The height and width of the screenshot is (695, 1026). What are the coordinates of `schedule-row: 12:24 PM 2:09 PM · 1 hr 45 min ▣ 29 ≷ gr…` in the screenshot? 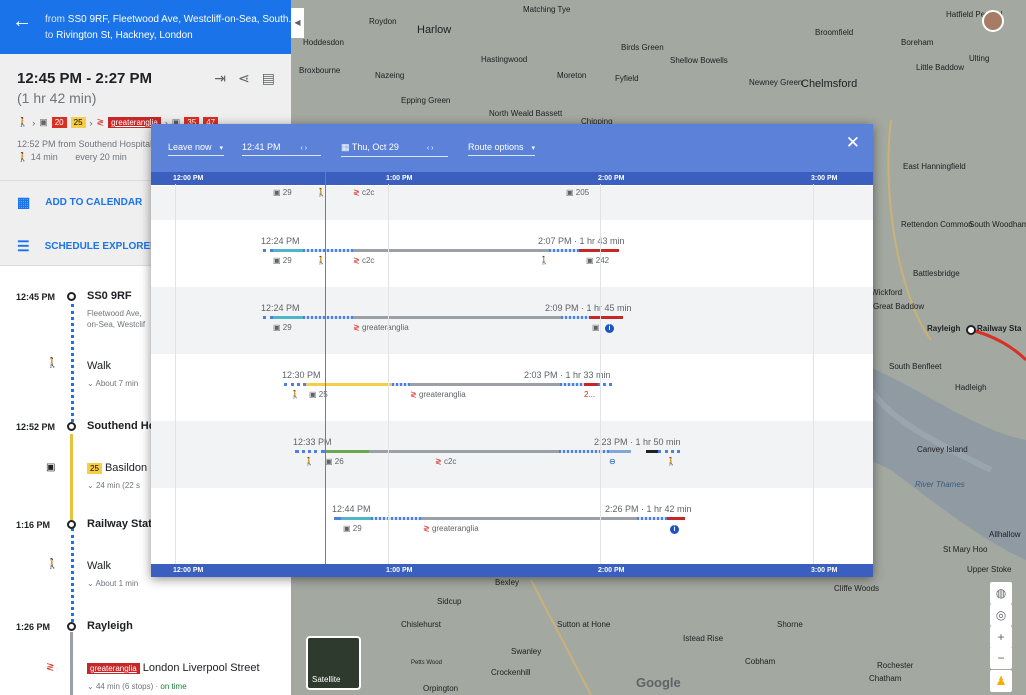 It's located at (512, 320).